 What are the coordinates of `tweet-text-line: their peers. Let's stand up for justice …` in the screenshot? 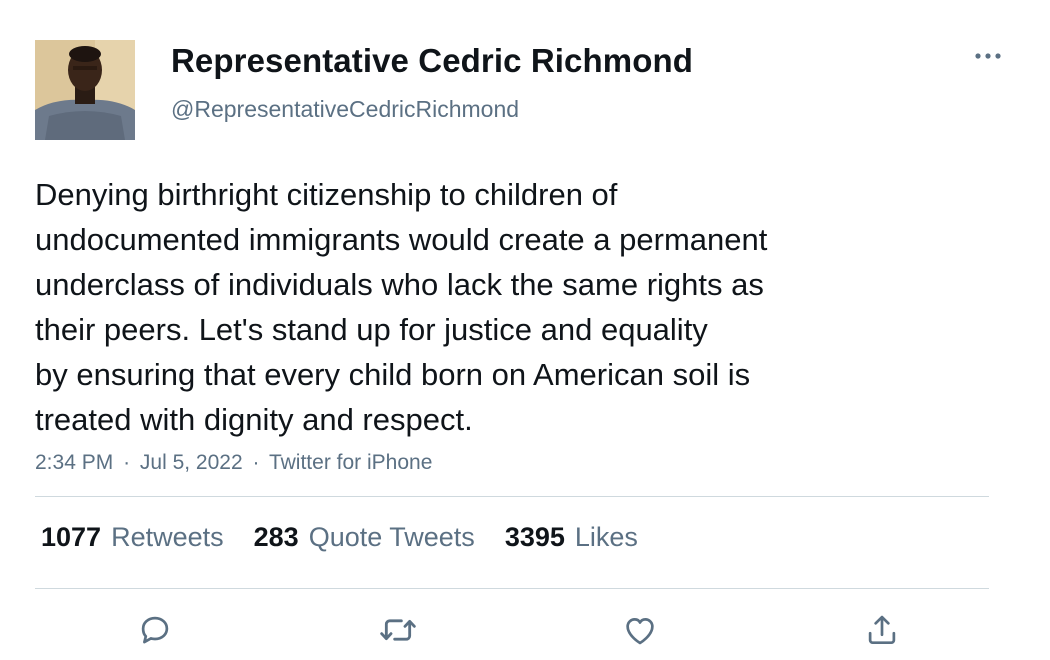 It's located at (371, 329).